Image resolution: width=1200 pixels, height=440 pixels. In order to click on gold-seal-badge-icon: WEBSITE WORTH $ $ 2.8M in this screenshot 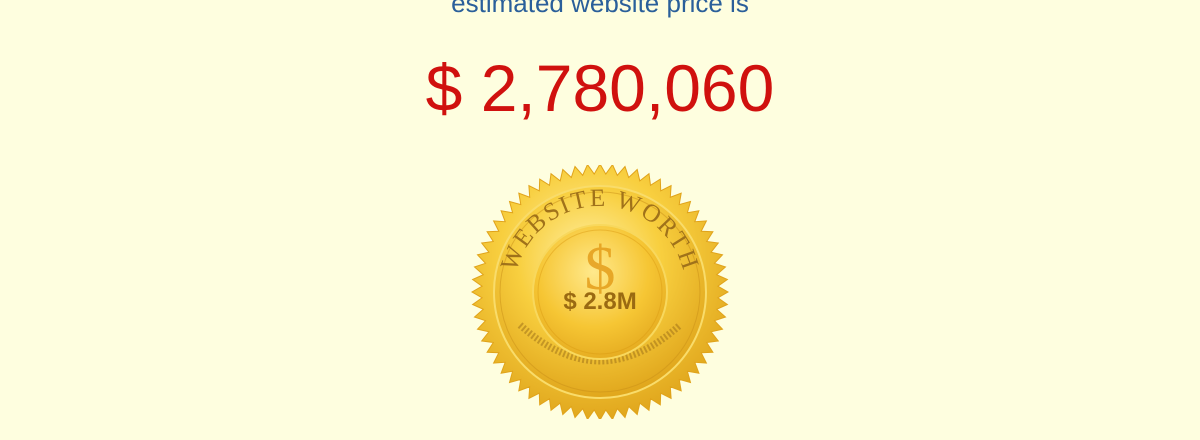, I will do `click(600, 292)`.